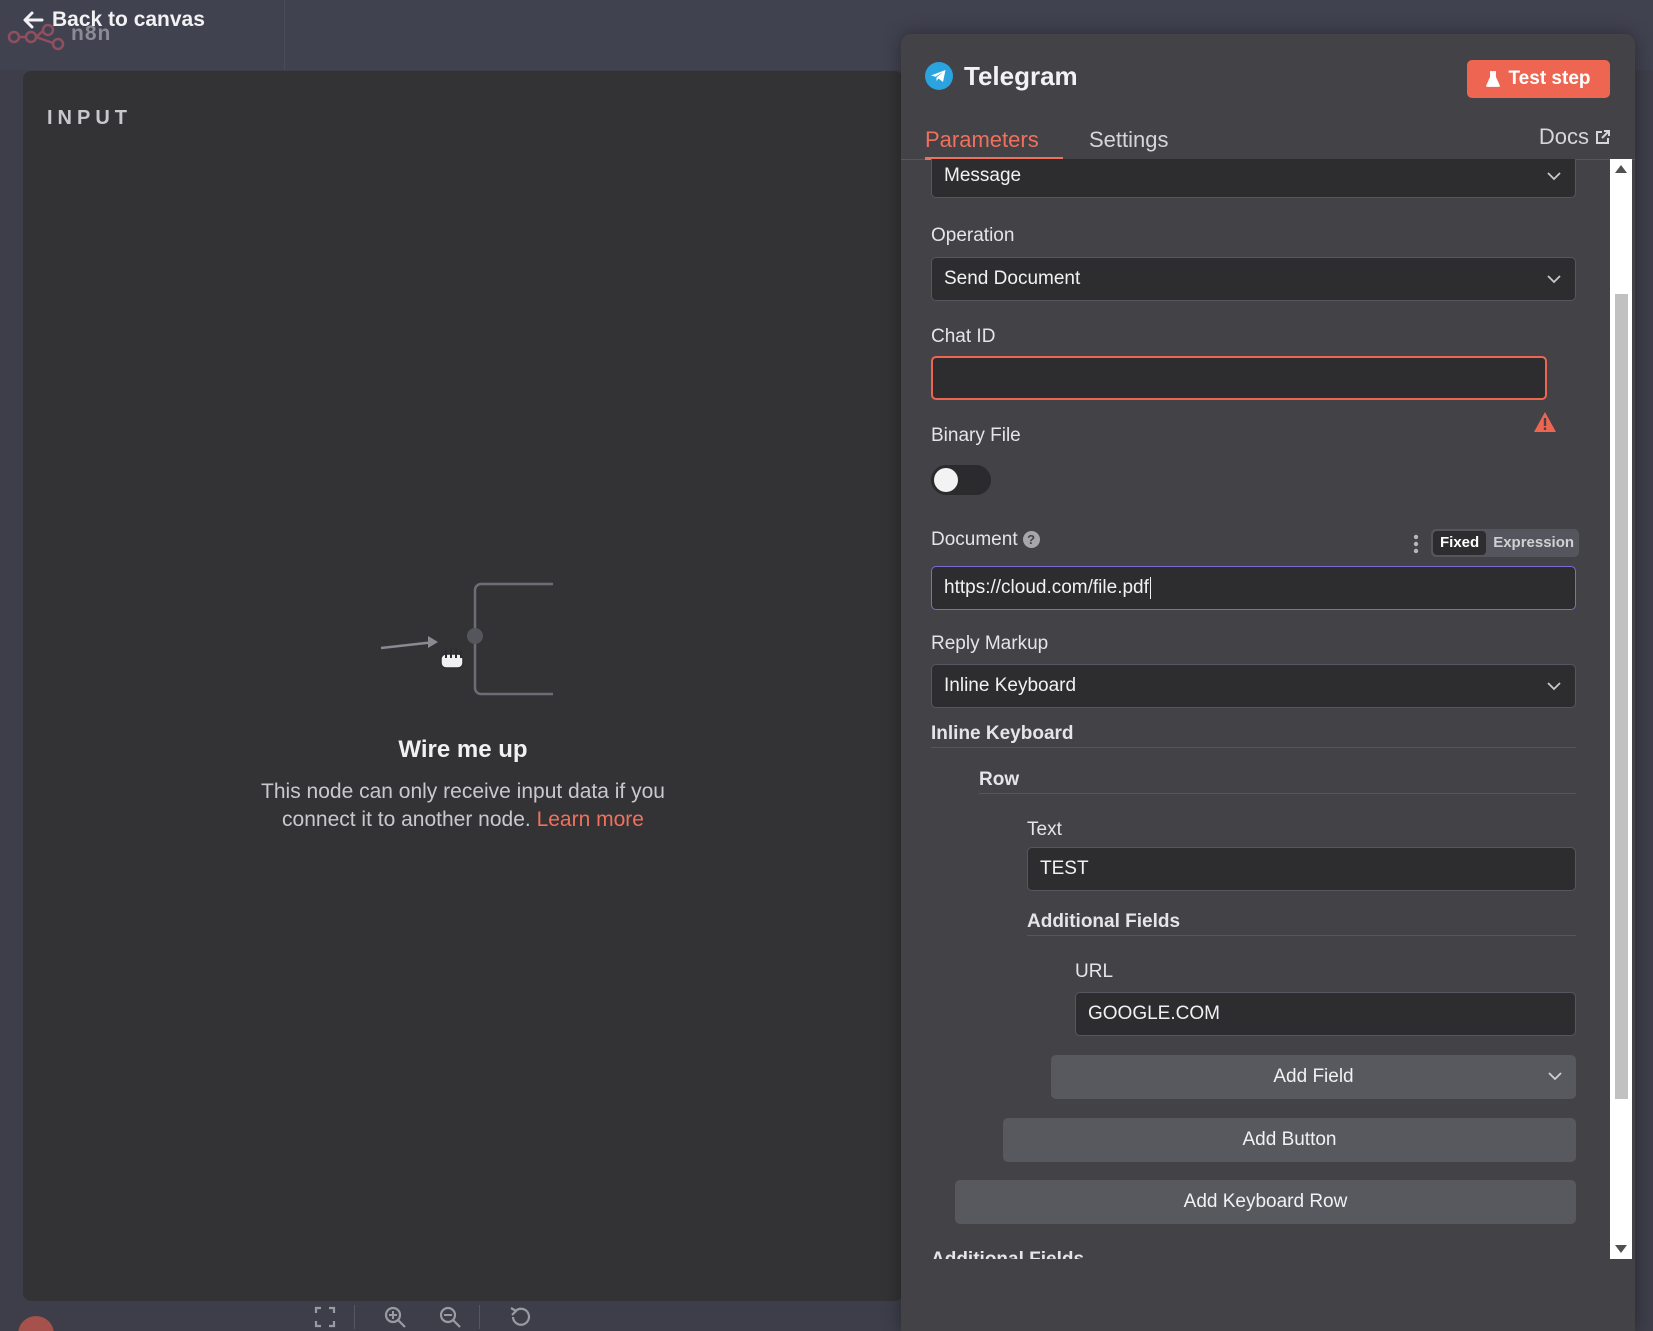  I want to click on additional-fields-label: Additional Fields, so click(1104, 921).